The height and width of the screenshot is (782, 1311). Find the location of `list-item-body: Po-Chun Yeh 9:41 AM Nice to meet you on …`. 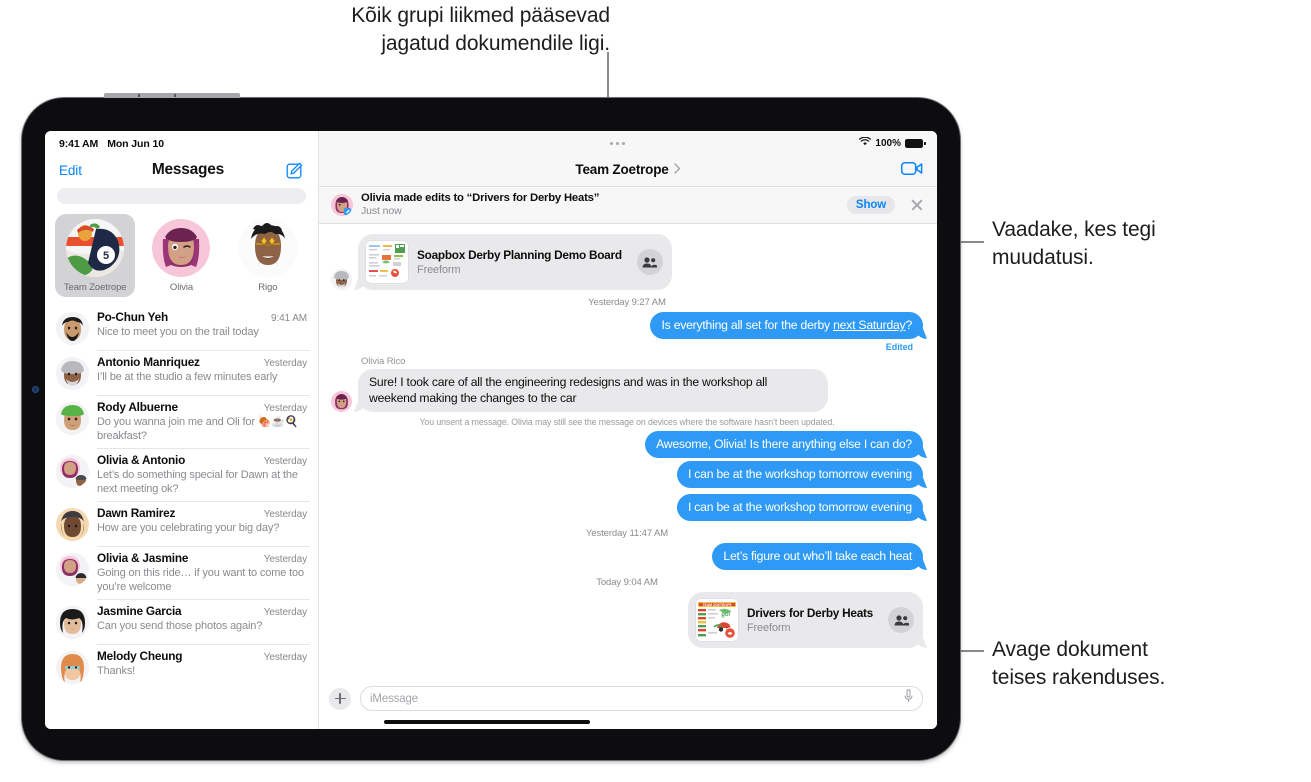

list-item-body: Po-Chun Yeh 9:41 AM Nice to meet you on … is located at coordinates (202, 324).